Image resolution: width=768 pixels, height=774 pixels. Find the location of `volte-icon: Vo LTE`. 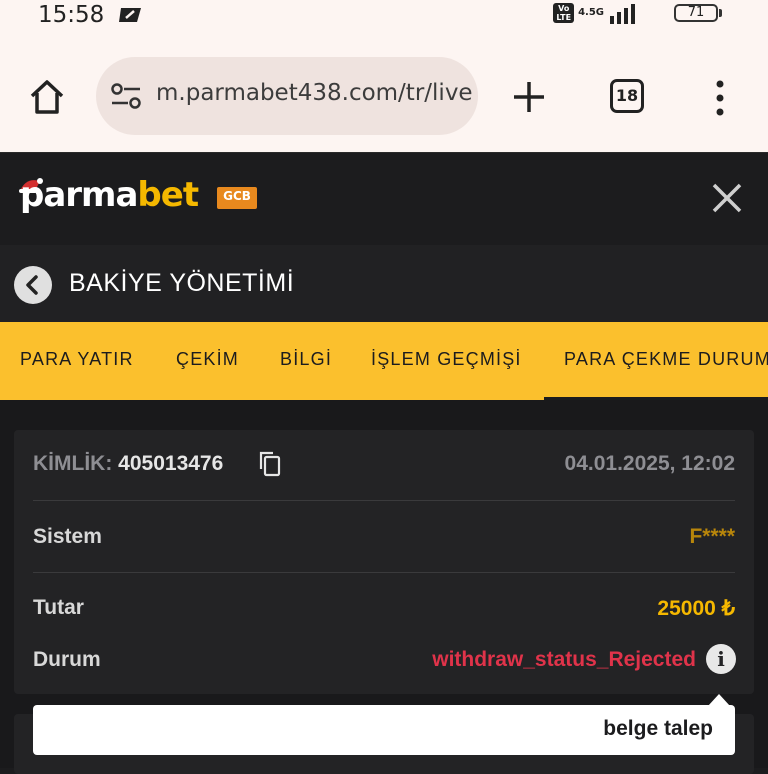

volte-icon: Vo LTE is located at coordinates (564, 13).